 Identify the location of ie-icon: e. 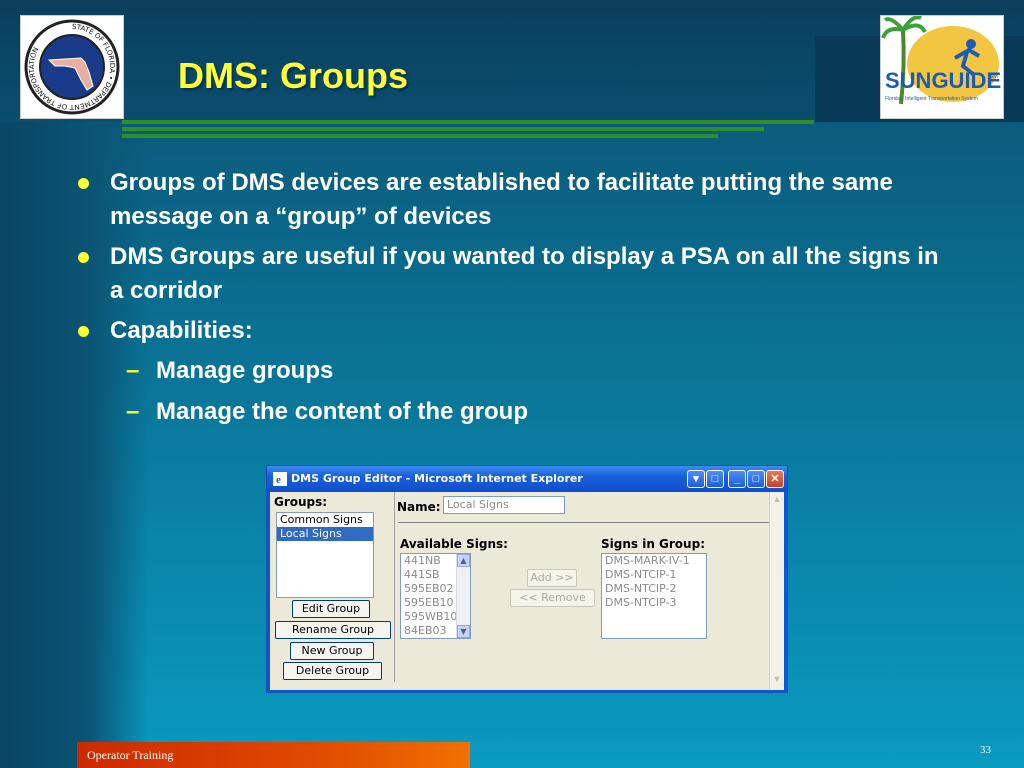
(280, 479).